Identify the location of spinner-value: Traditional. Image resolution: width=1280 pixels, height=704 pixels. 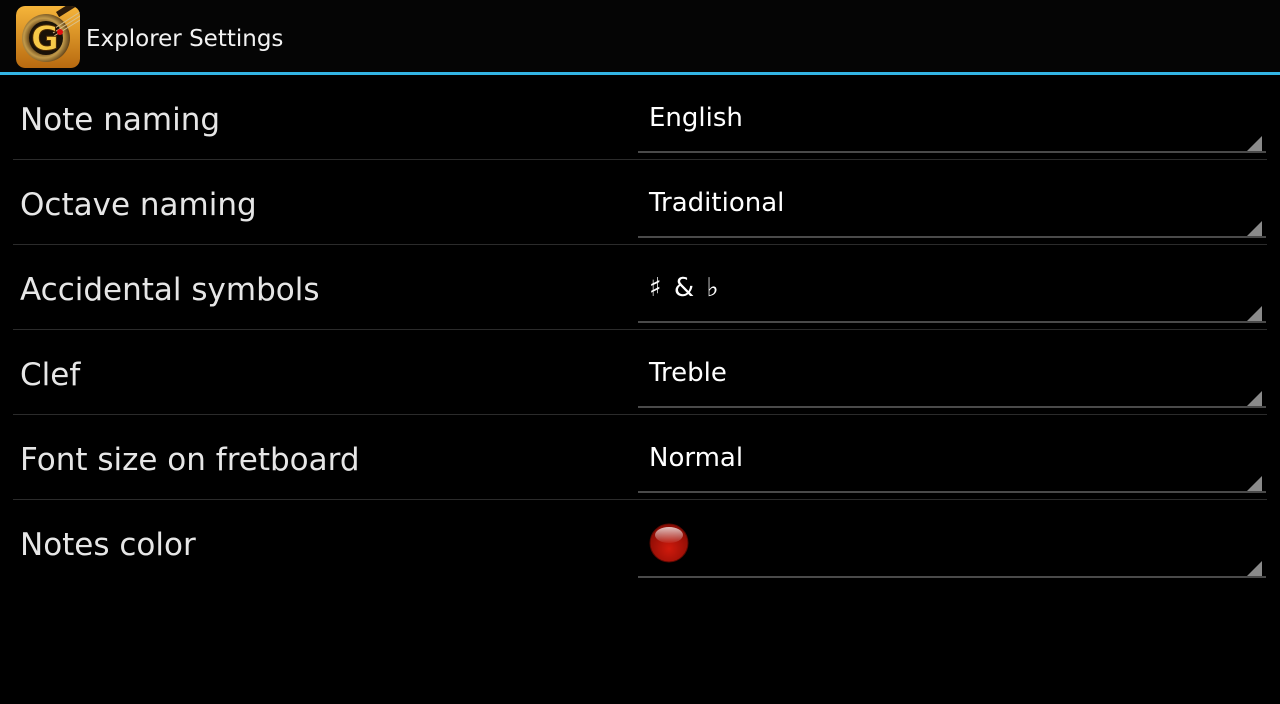
(717, 203).